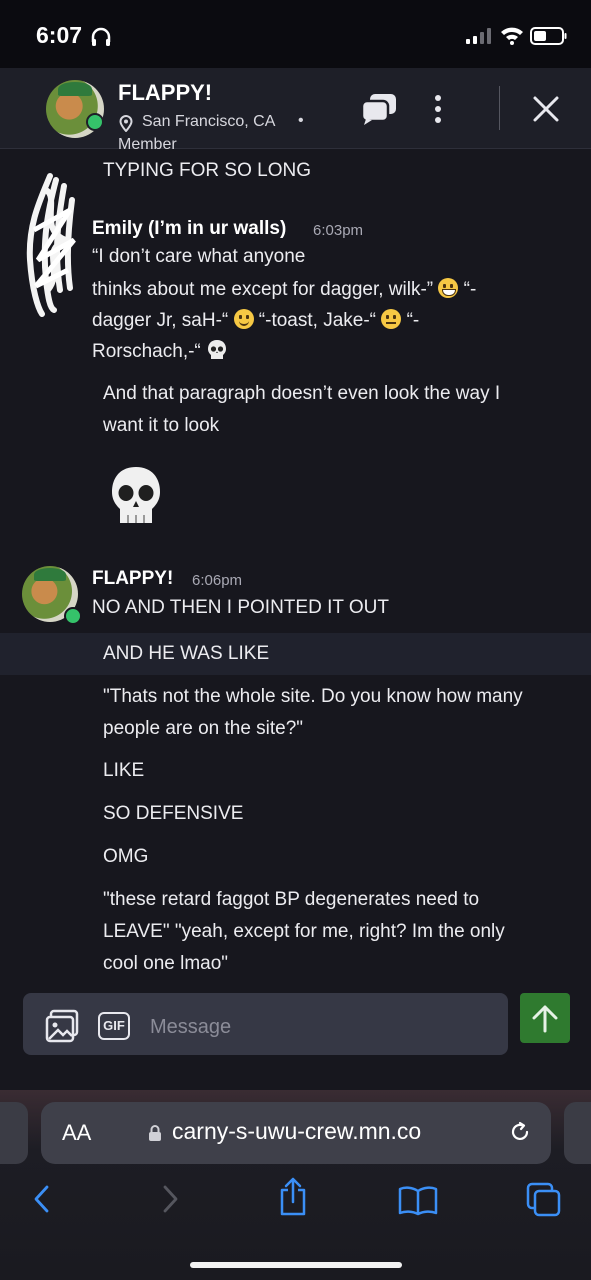  Describe the element at coordinates (51, 245) in the screenshot. I see `scribbled-avatar` at that location.